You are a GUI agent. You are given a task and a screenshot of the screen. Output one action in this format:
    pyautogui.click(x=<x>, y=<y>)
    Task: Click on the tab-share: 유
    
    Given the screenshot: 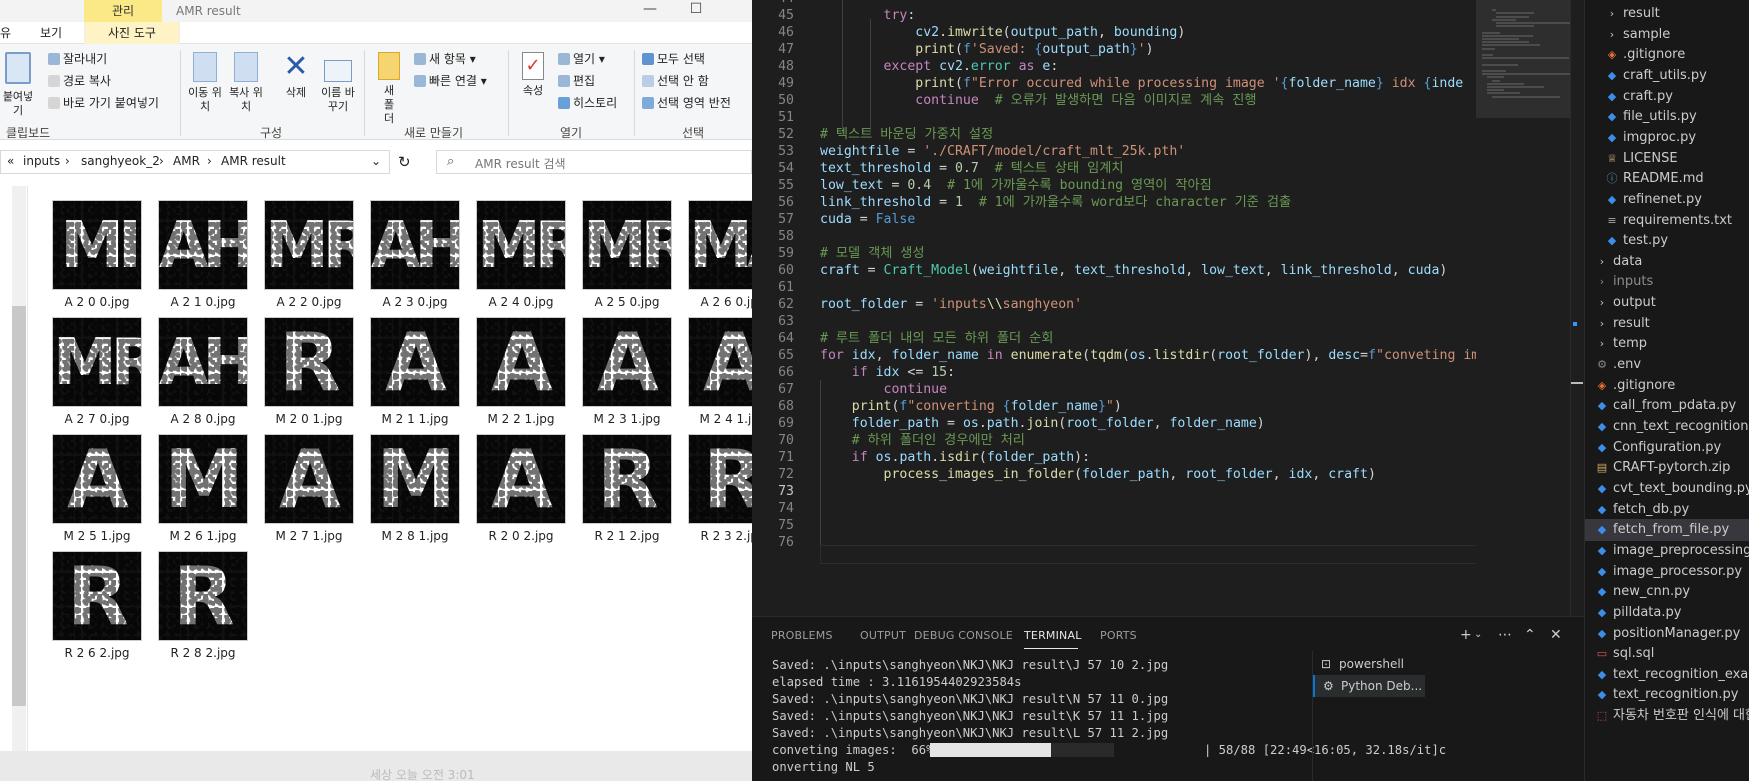 What is the action you would take?
    pyautogui.click(x=5, y=33)
    